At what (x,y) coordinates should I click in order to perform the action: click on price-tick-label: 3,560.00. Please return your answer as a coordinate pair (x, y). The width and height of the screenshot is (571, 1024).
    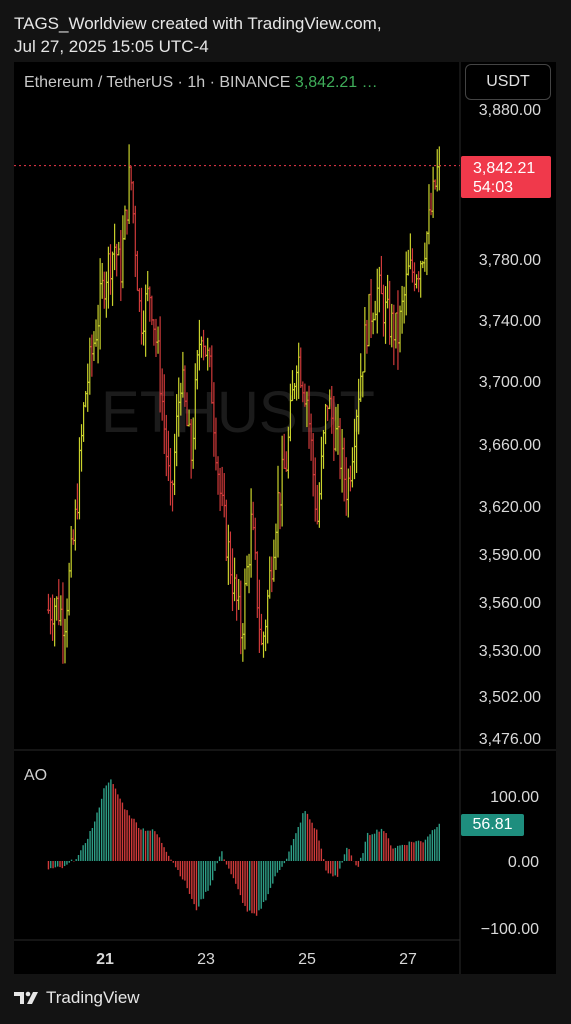
    Looking at the image, I should click on (510, 603).